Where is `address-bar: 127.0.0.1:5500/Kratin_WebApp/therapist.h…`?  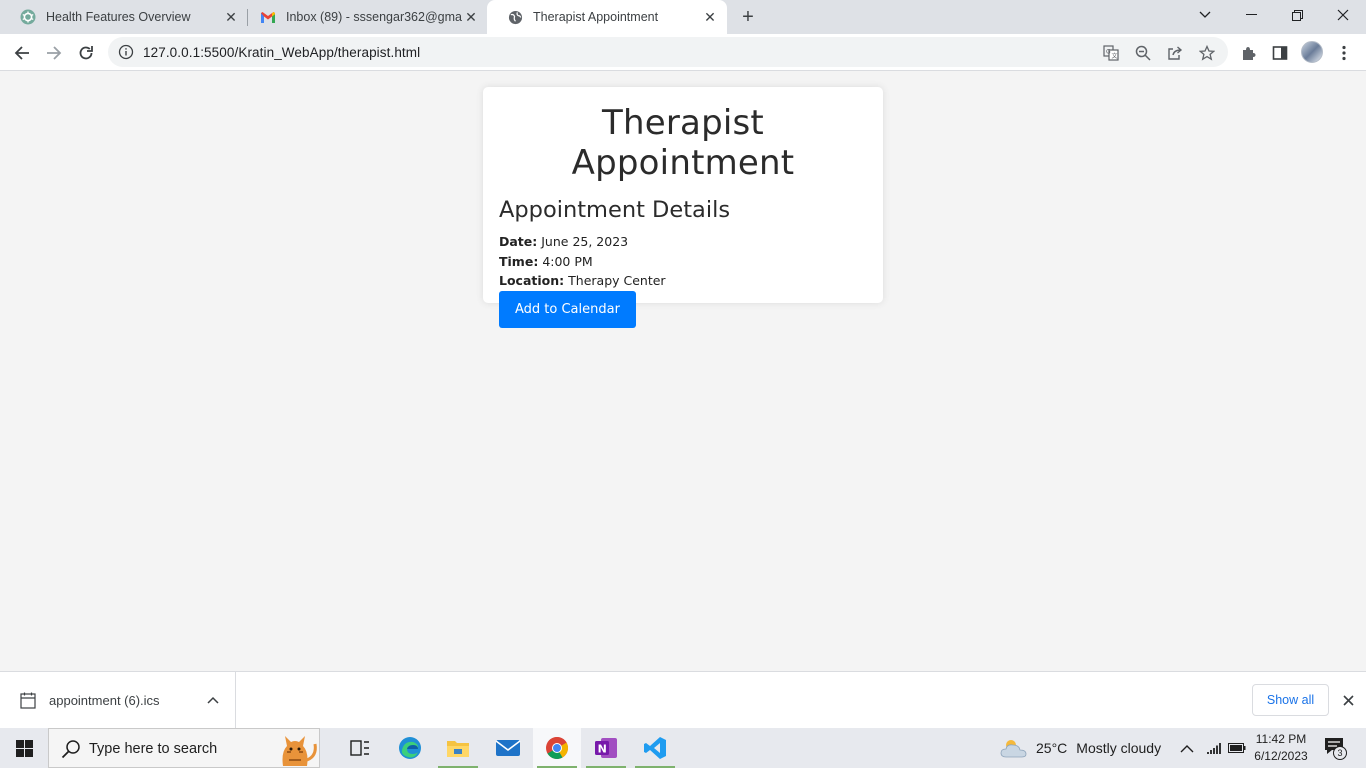 address-bar: 127.0.0.1:5500/Kratin_WebApp/therapist.h… is located at coordinates (668, 52).